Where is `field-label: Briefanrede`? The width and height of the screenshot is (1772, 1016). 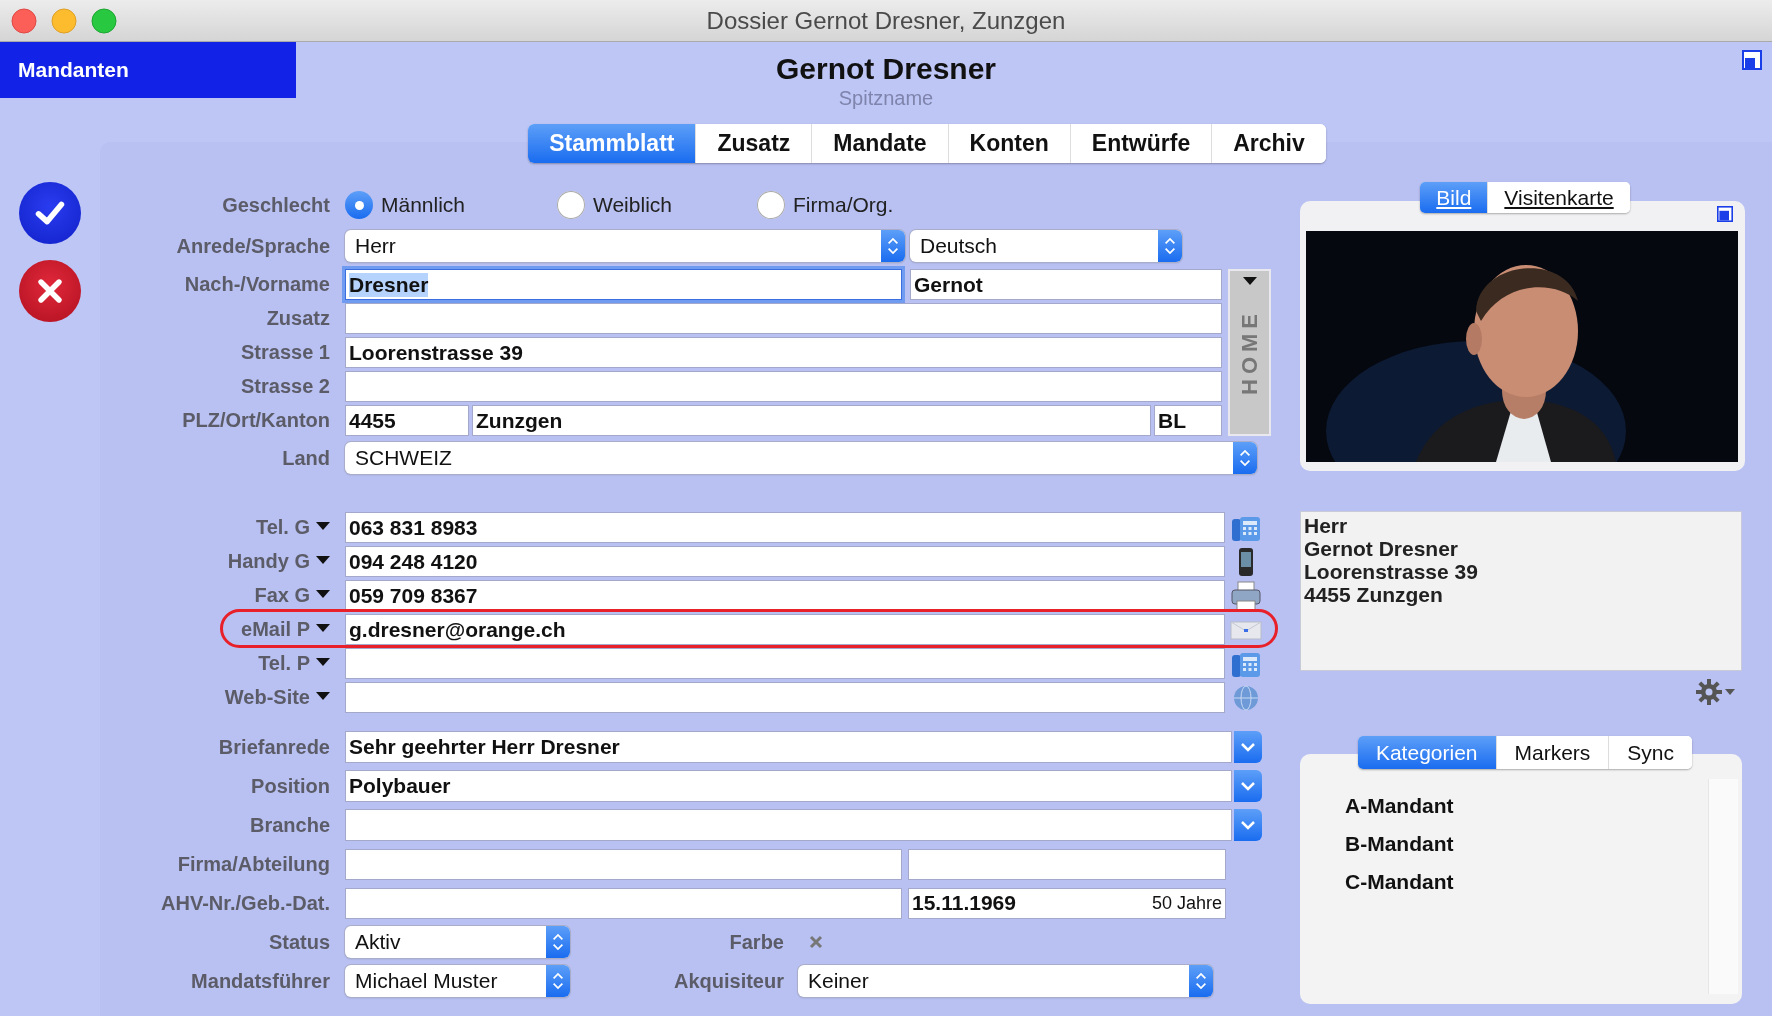 field-label: Briefanrede is located at coordinates (273, 747).